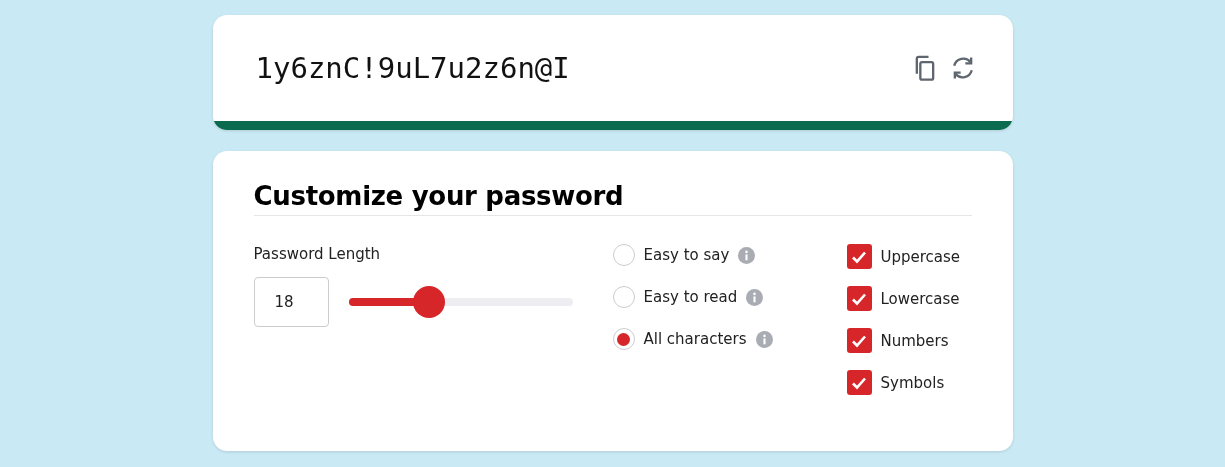 Image resolution: width=1225 pixels, height=467 pixels. Describe the element at coordinates (413, 68) in the screenshot. I see `generated-password: 1y6znC!9uL7u2z6n@I` at that location.